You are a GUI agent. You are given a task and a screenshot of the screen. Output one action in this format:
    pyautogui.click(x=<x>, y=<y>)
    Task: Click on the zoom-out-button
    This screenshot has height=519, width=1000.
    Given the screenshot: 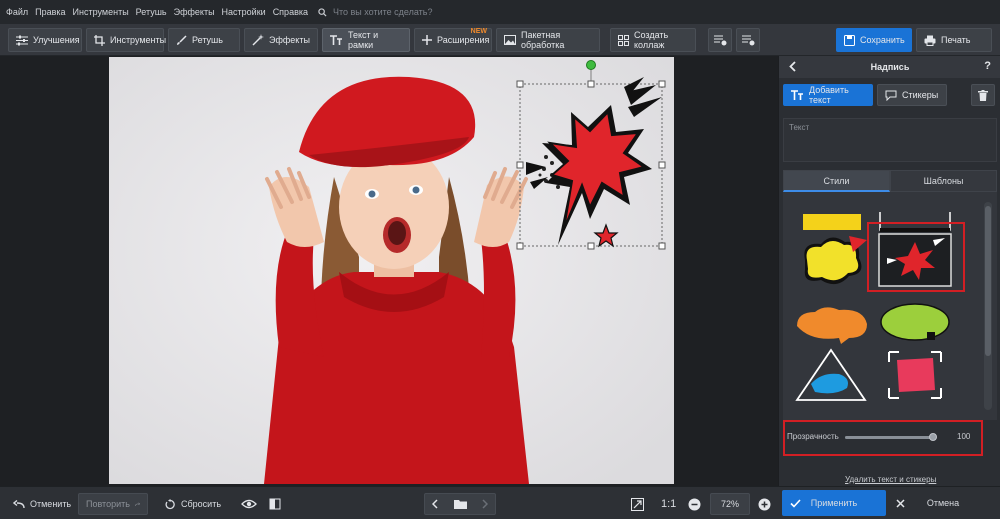 What is the action you would take?
    pyautogui.click(x=694, y=504)
    